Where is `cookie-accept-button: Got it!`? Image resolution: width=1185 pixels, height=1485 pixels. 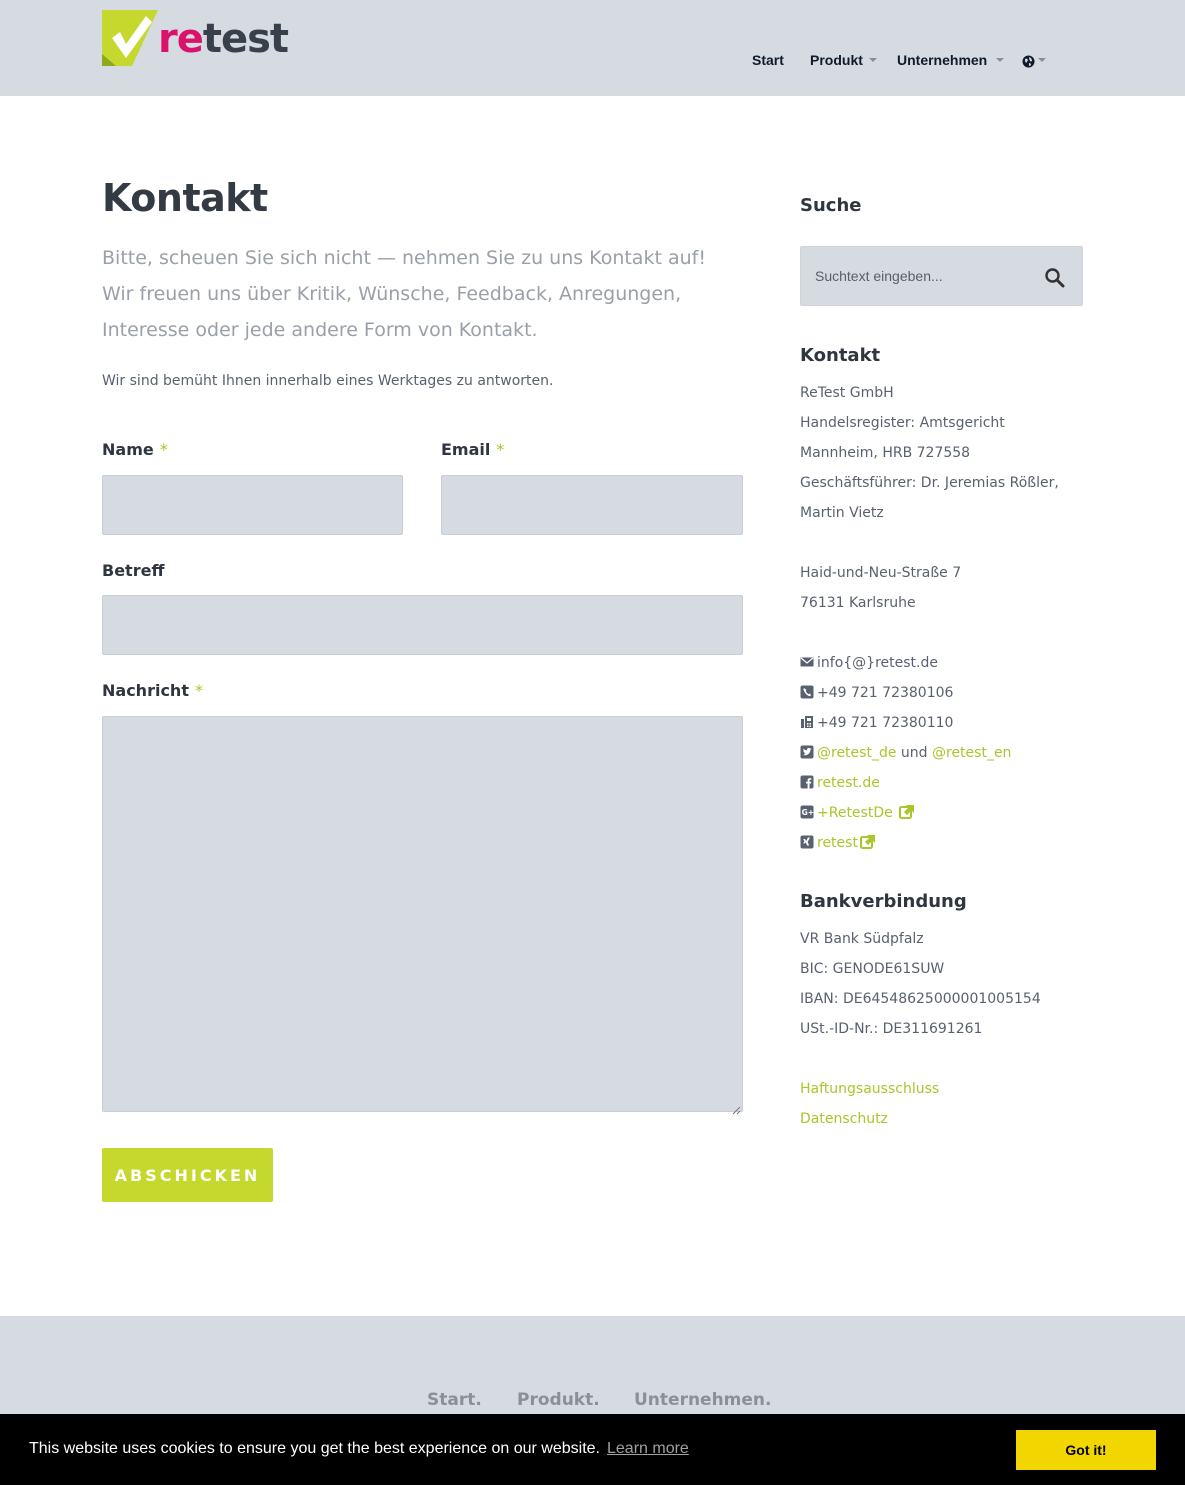 cookie-accept-button: Got it! is located at coordinates (1086, 1450).